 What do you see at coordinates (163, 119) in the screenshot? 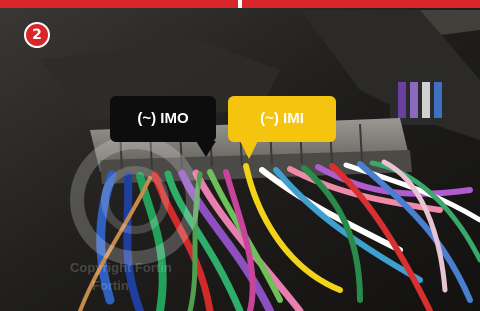
I see `imo-callout: (~) IMO` at bounding box center [163, 119].